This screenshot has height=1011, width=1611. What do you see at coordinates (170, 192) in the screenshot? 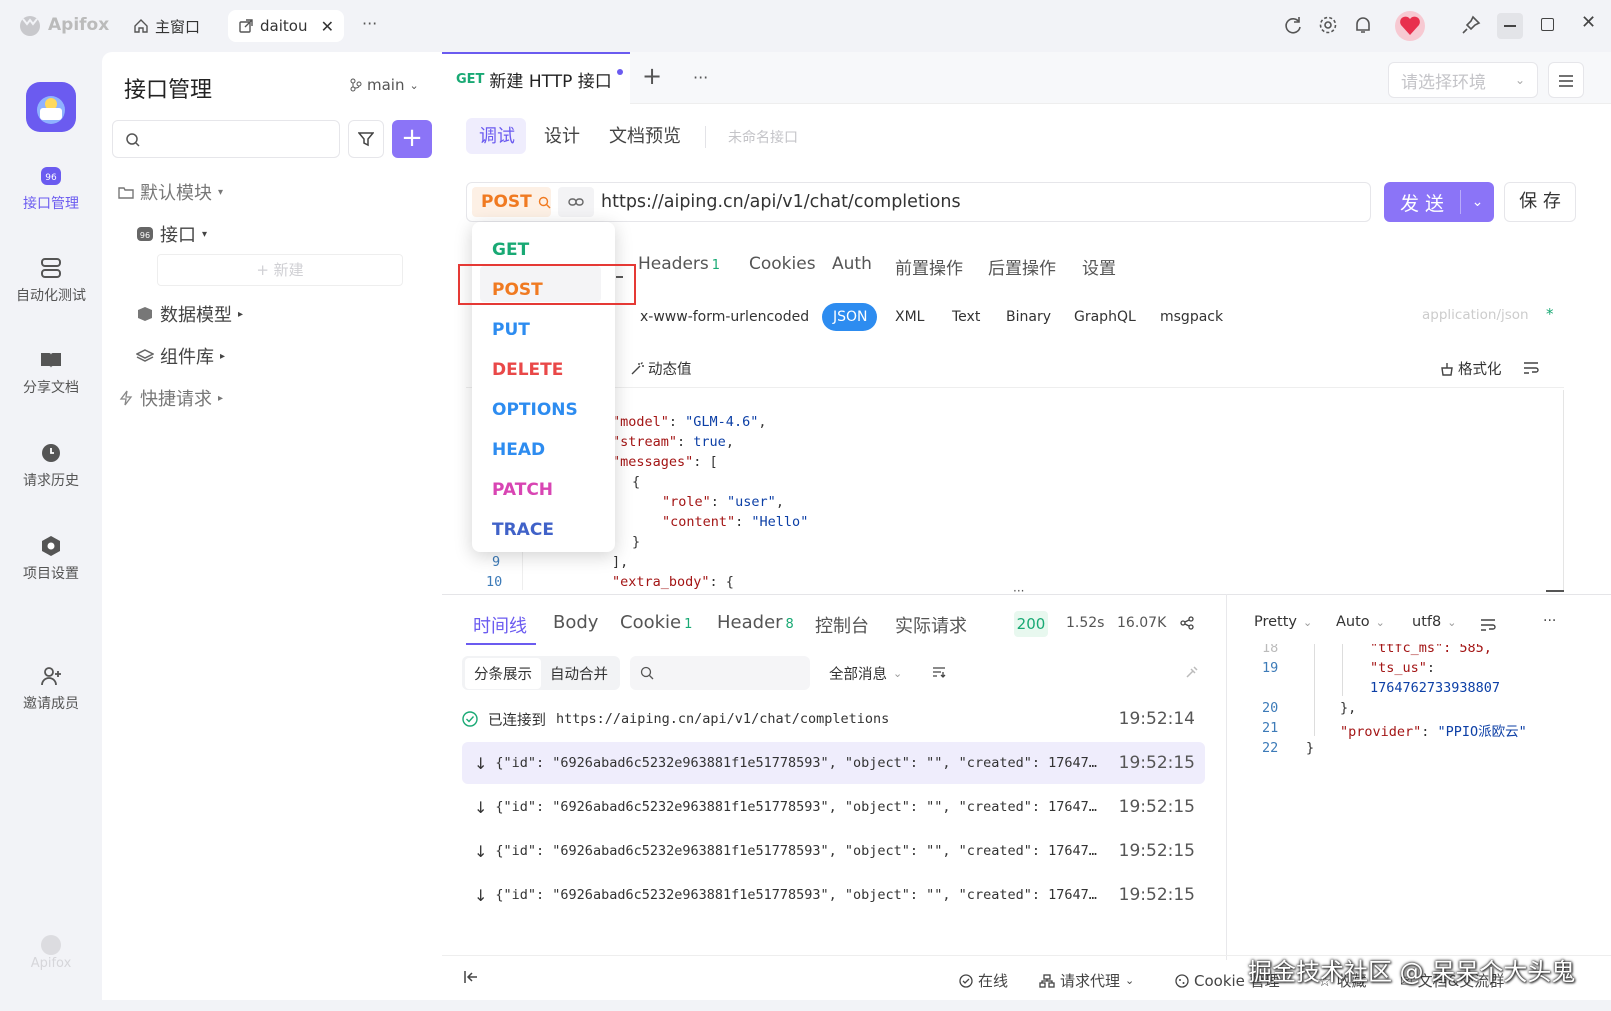
I see `tree-default-module: 默认模块 ▾` at bounding box center [170, 192].